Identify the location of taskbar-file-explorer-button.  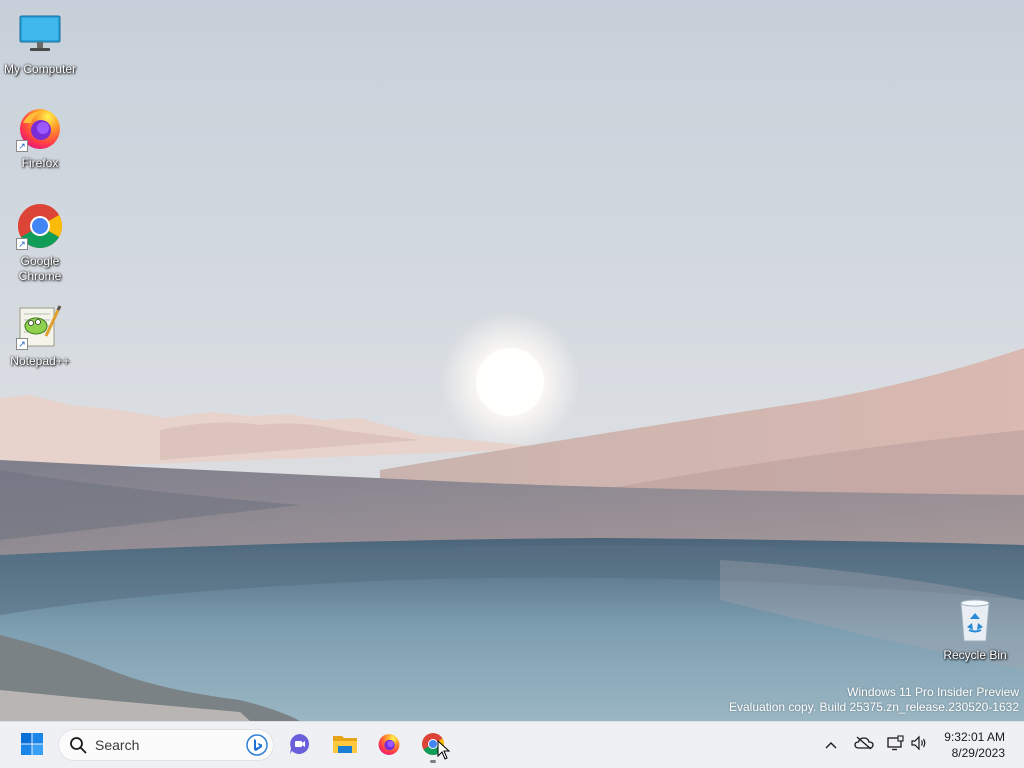
(345, 746).